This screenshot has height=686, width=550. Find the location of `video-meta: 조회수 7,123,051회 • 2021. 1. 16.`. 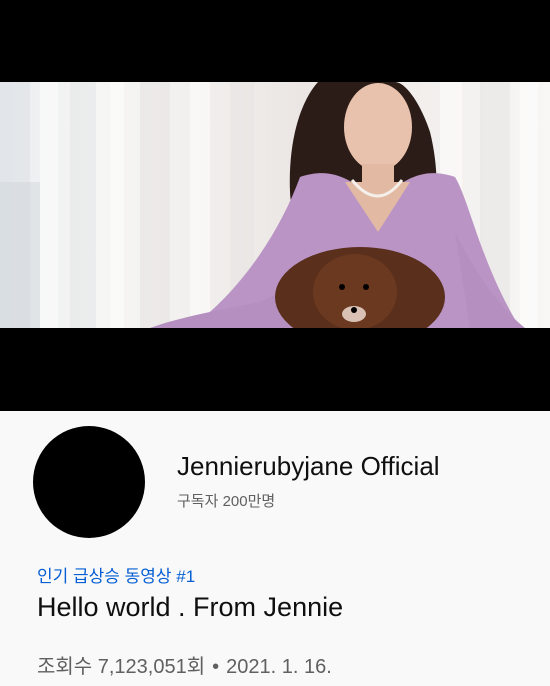

video-meta: 조회수 7,123,051회 • 2021. 1. 16. is located at coordinates (184, 664).